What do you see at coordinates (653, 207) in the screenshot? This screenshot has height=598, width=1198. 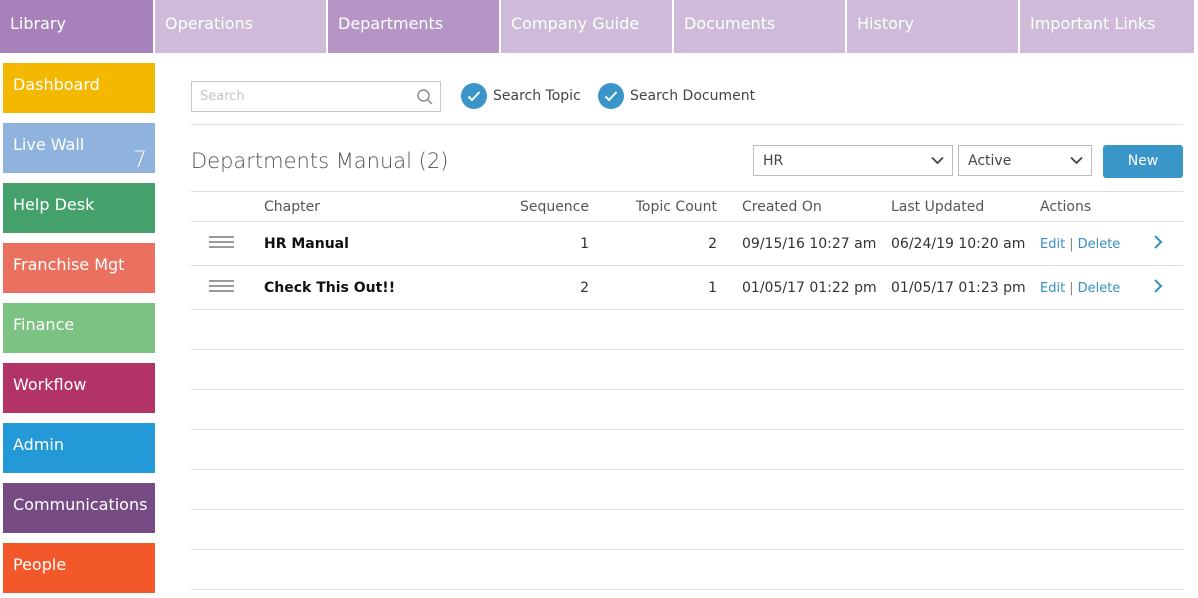 I see `header-topic-count: Topic Count` at bounding box center [653, 207].